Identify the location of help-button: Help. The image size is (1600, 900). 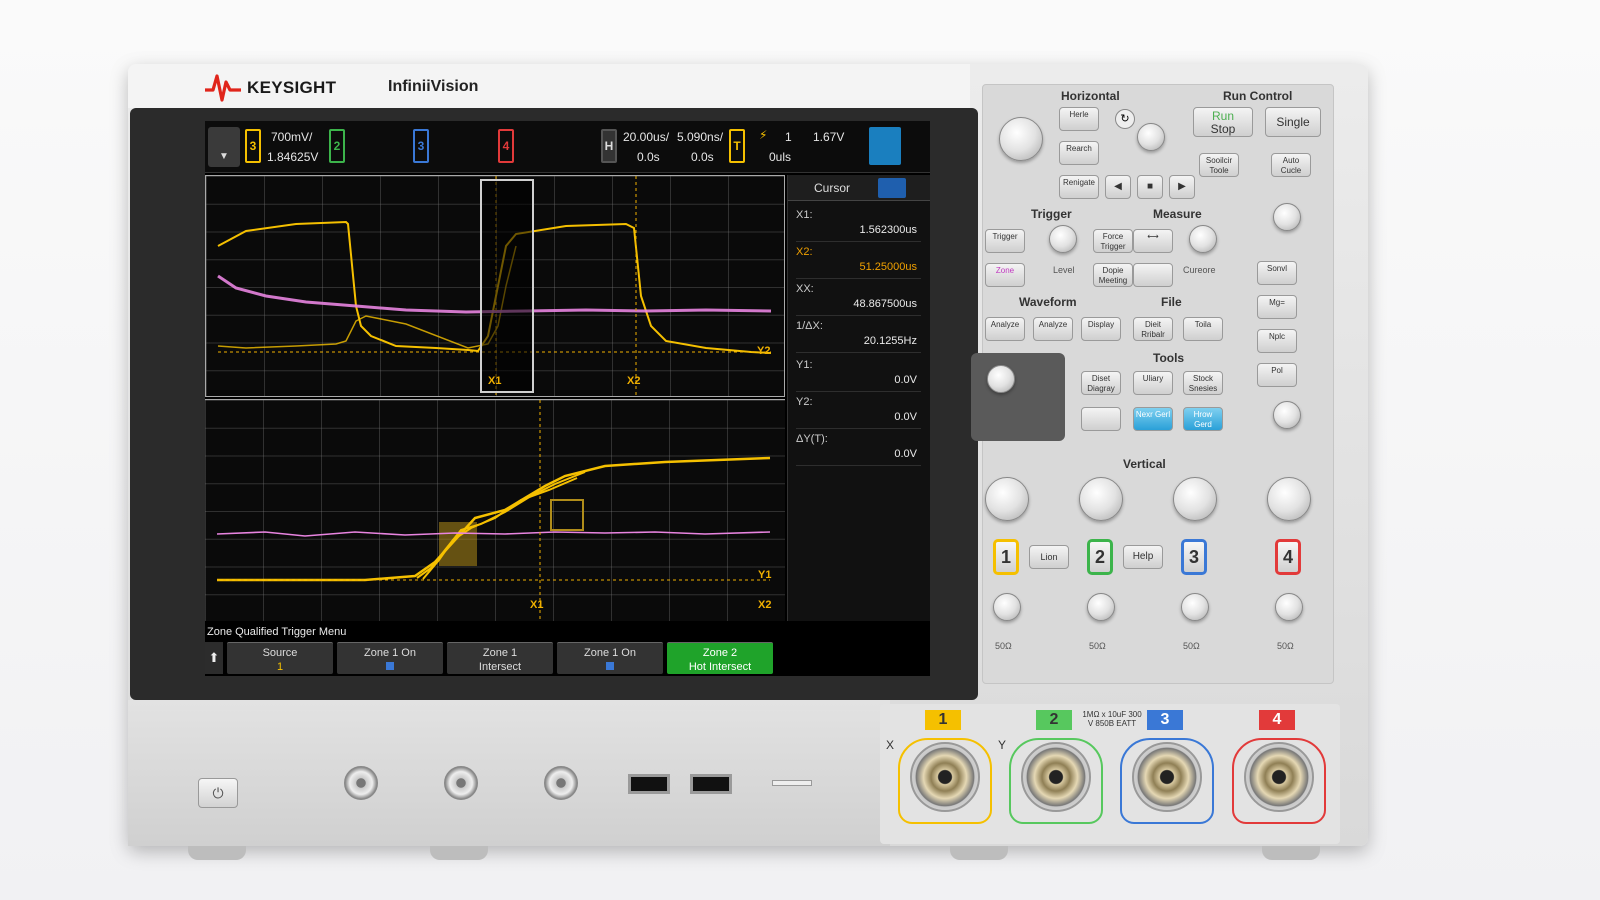
(1143, 557).